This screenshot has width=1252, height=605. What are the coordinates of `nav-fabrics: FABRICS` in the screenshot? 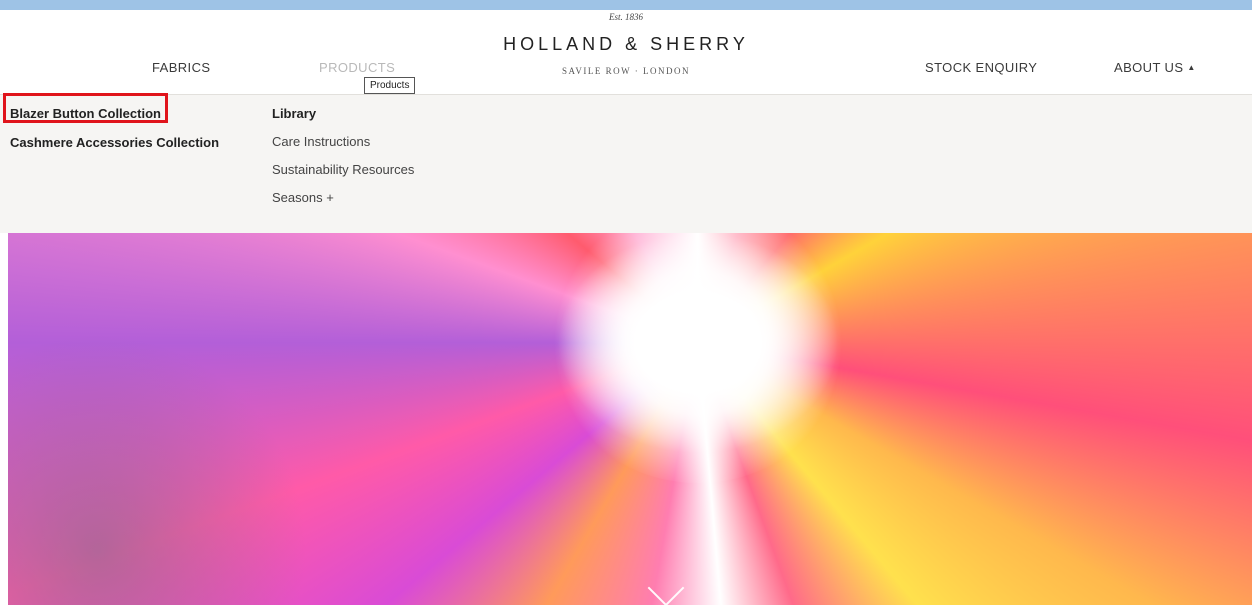 It's located at (181, 67).